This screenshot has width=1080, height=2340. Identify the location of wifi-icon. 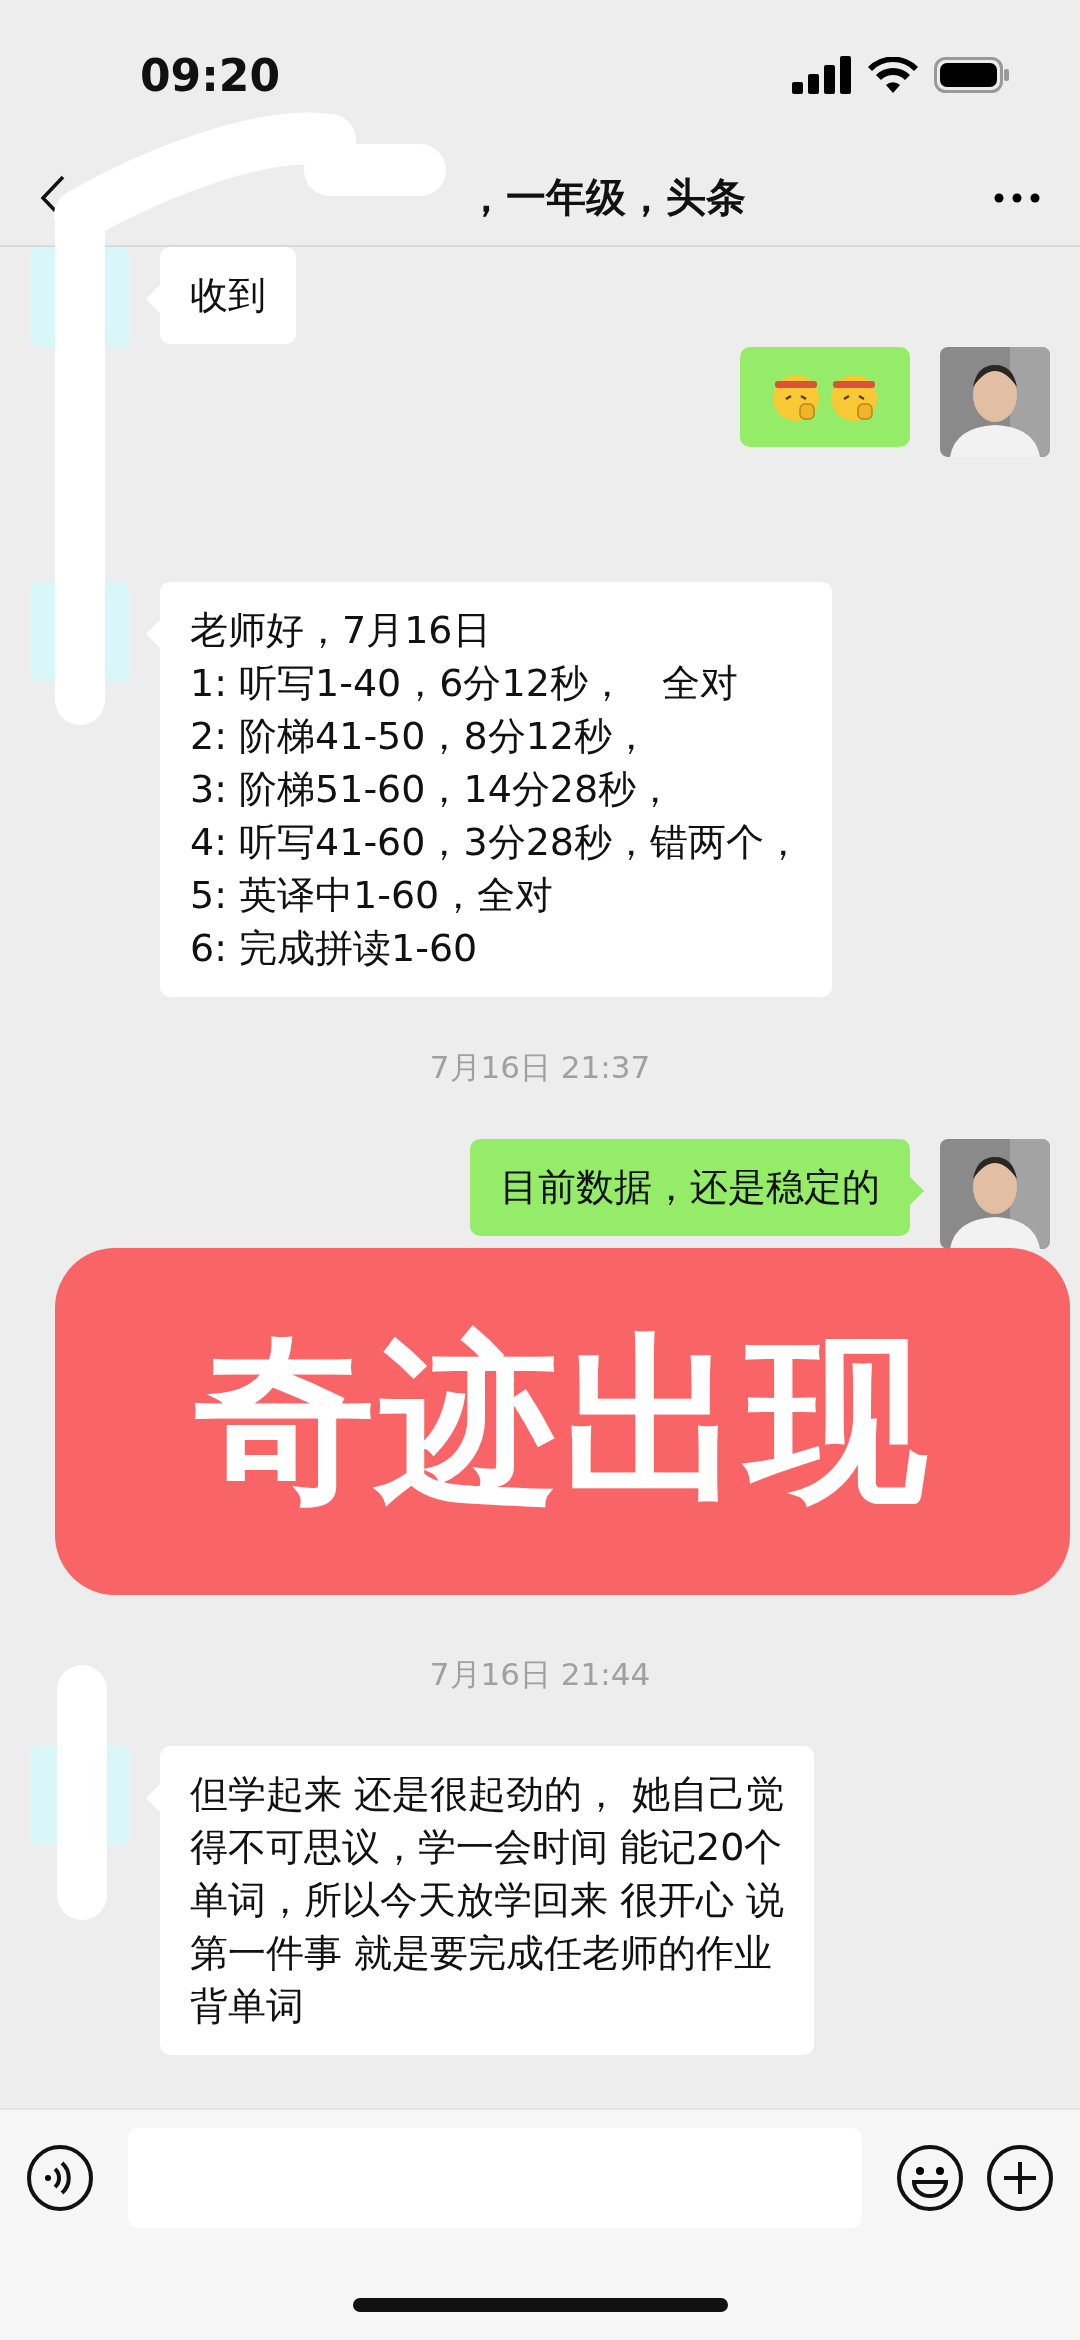
(893, 75).